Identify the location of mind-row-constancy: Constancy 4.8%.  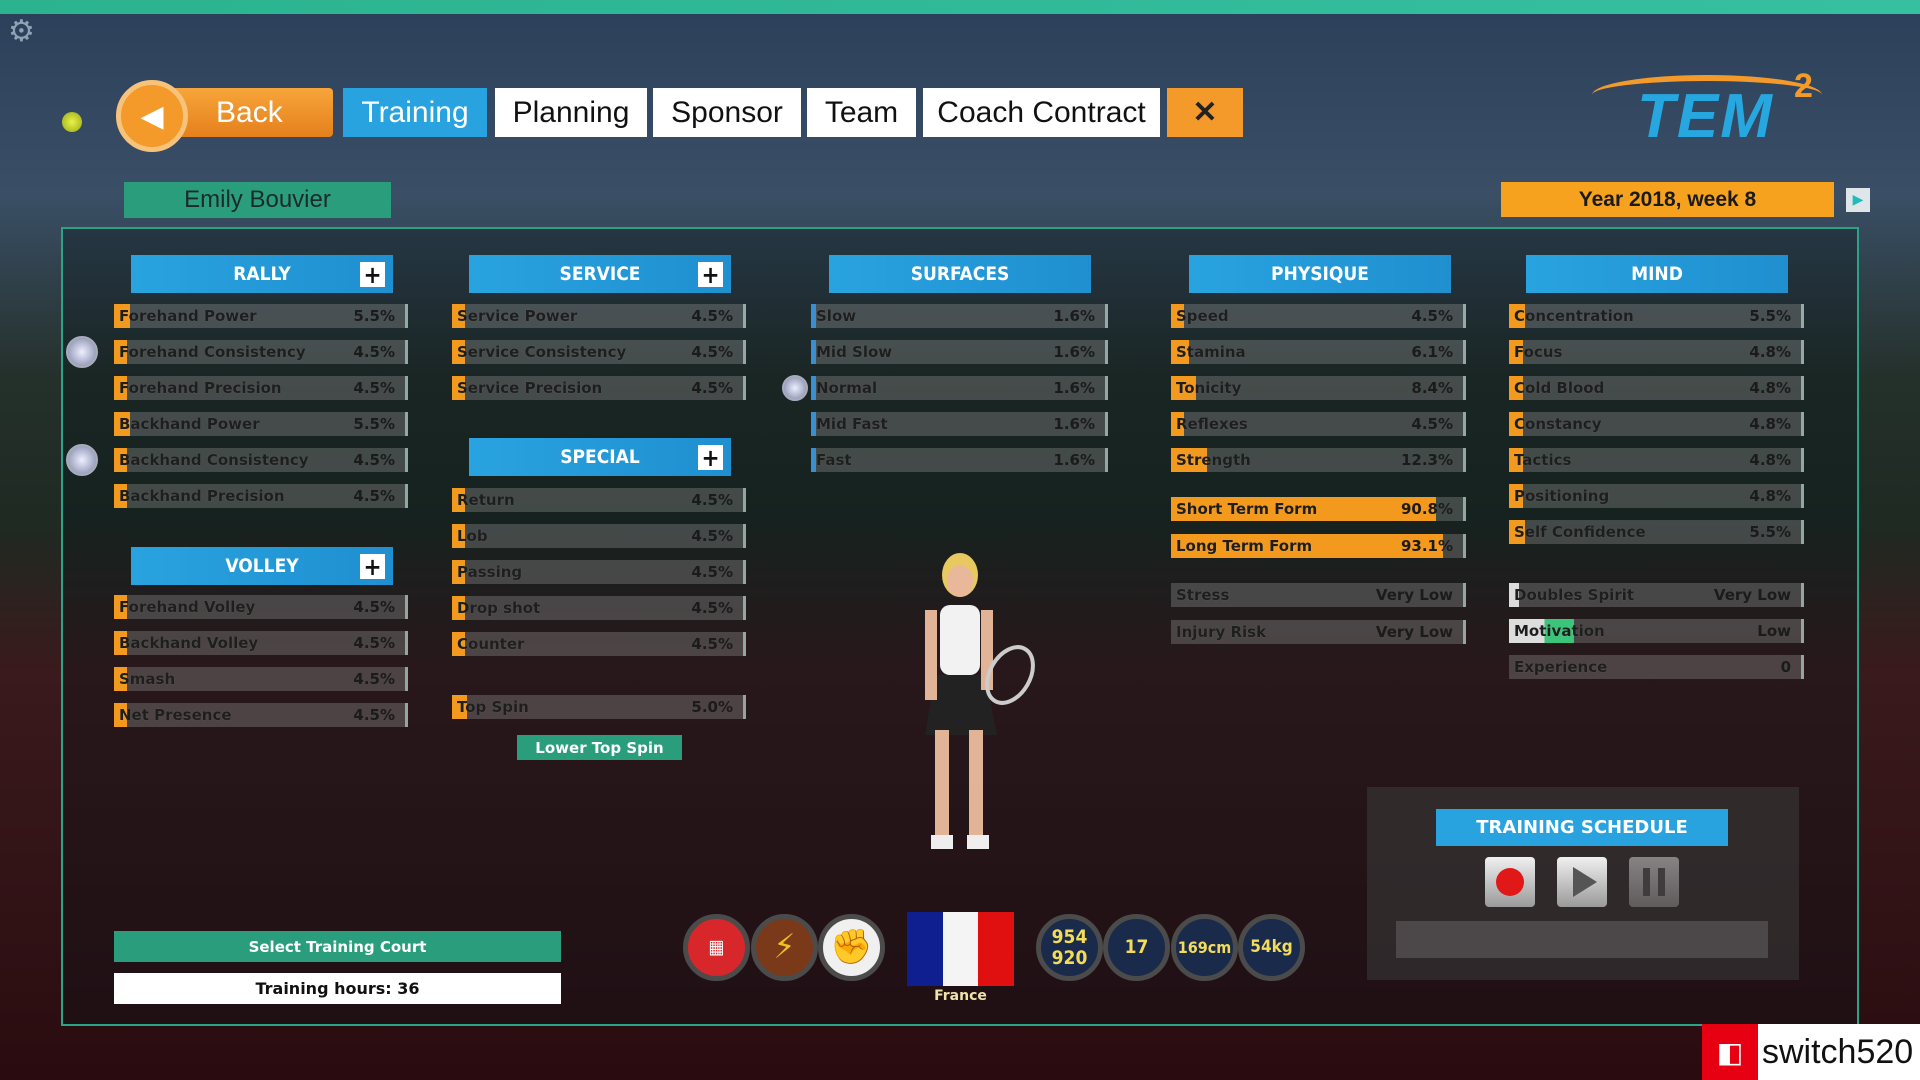
(1656, 424).